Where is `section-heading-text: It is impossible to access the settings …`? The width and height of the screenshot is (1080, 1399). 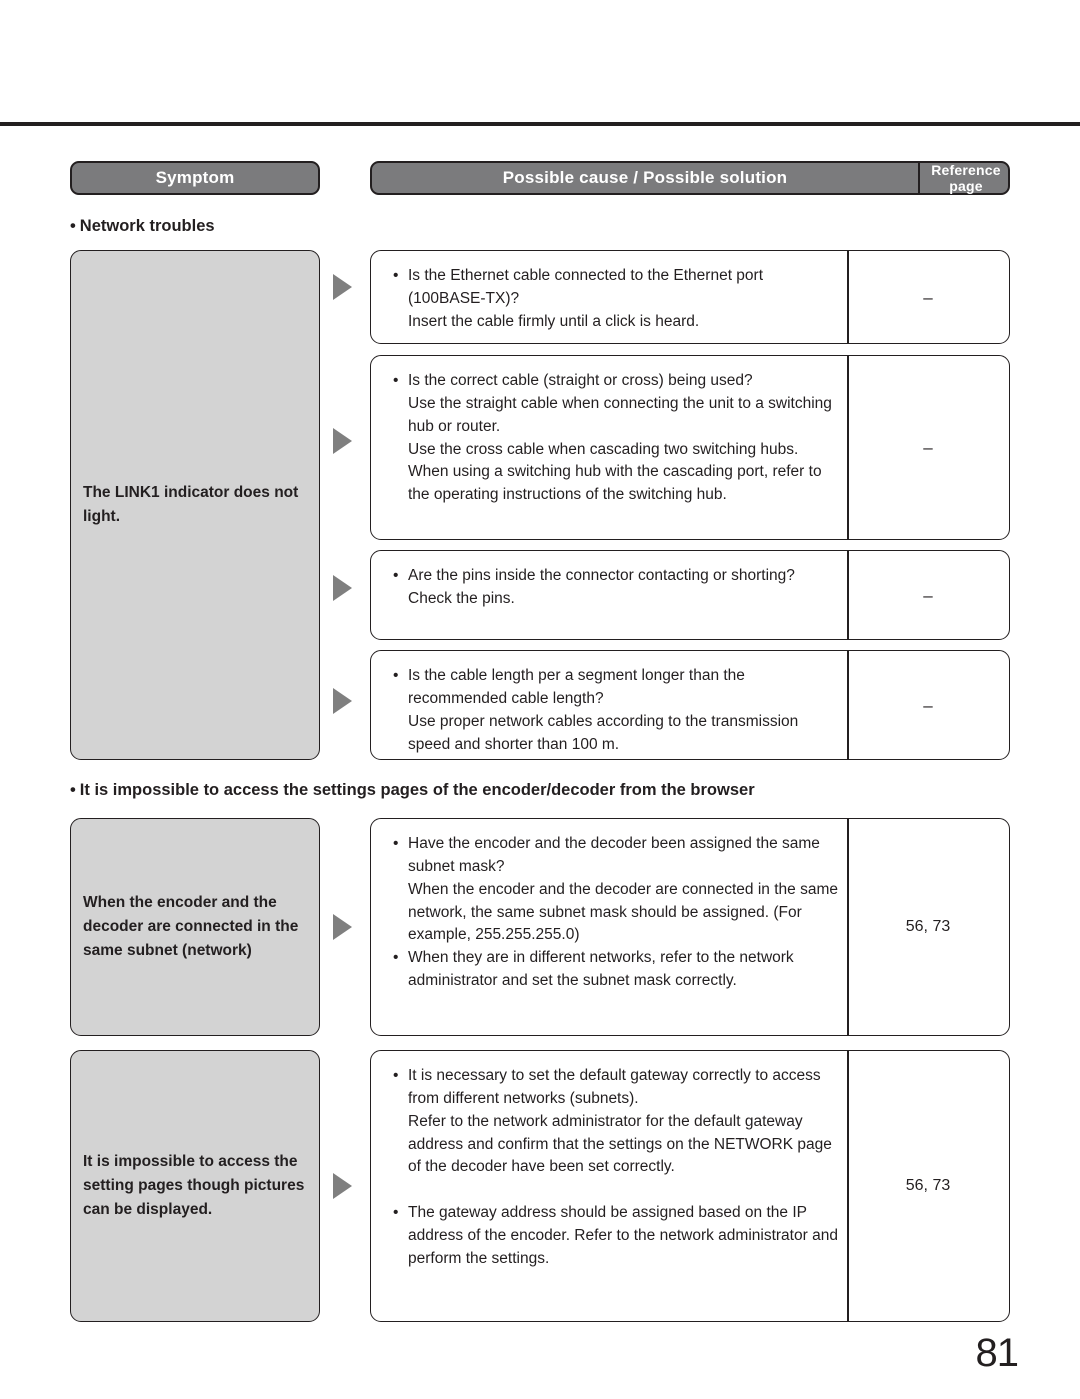 section-heading-text: It is impossible to access the settings … is located at coordinates (417, 790).